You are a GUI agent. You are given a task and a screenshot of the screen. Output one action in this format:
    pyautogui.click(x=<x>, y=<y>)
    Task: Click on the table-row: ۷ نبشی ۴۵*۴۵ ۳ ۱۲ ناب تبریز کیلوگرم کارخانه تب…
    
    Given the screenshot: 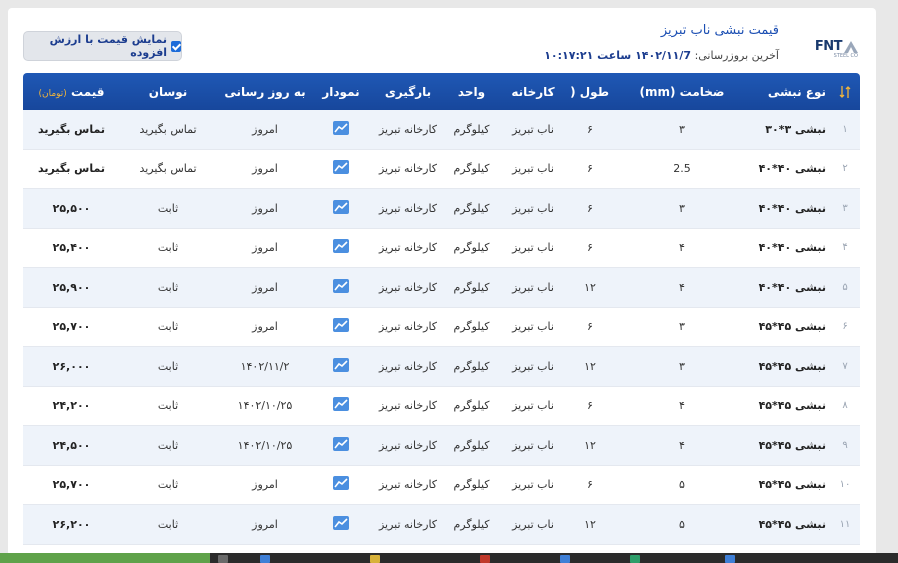 What is the action you would take?
    pyautogui.click(x=441, y=367)
    